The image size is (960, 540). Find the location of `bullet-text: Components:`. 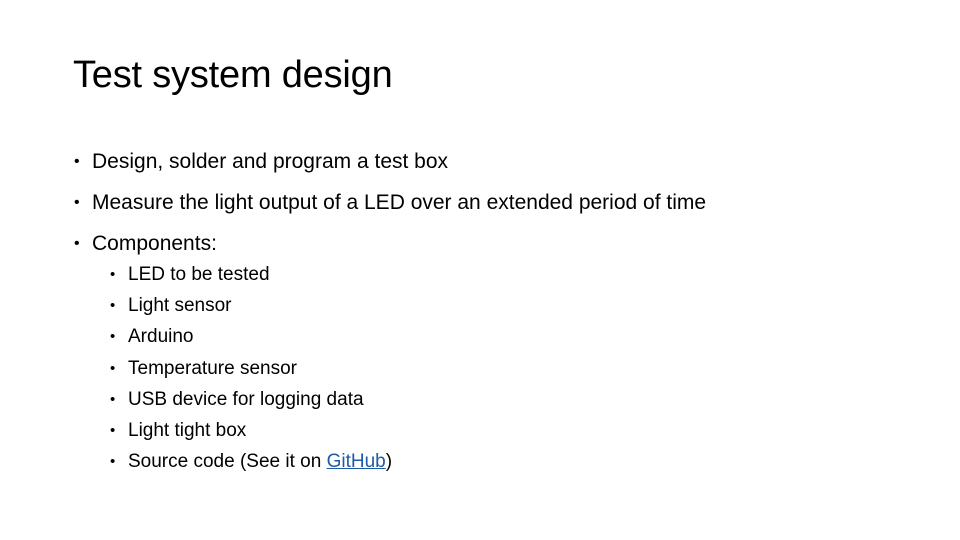

bullet-text: Components: is located at coordinates (154, 243).